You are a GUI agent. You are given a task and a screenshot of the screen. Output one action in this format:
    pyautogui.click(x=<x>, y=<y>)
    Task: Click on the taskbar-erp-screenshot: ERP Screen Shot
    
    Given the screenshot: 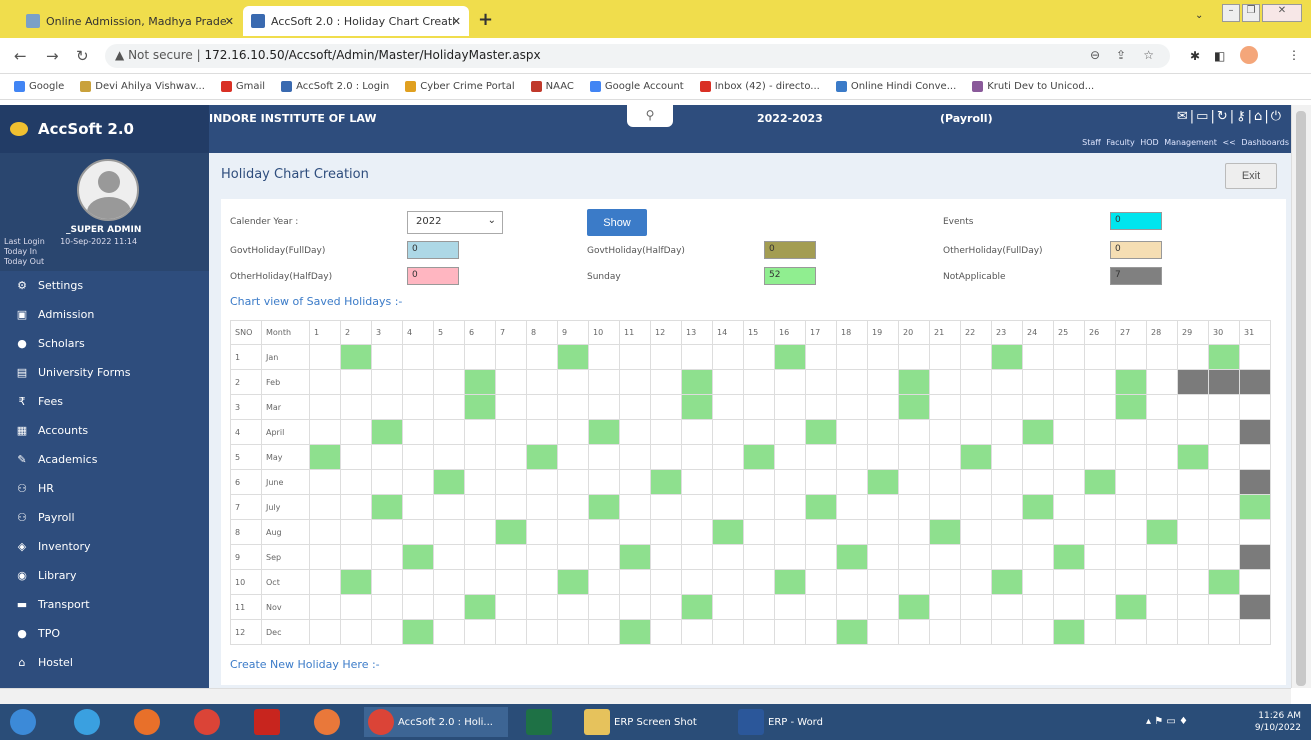 What is the action you would take?
    pyautogui.click(x=652, y=722)
    